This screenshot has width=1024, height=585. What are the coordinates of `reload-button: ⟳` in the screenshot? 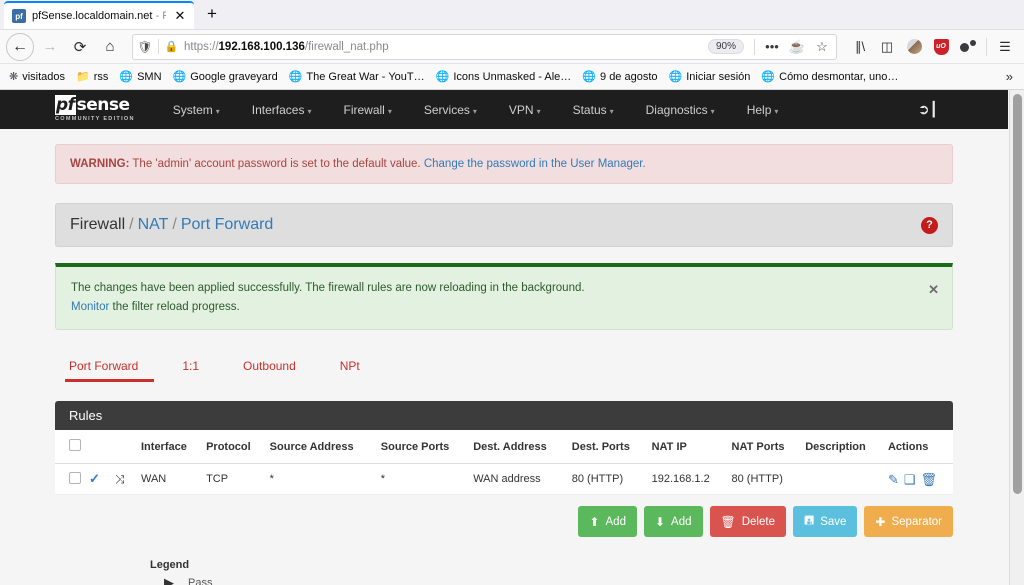 It's located at (80, 47).